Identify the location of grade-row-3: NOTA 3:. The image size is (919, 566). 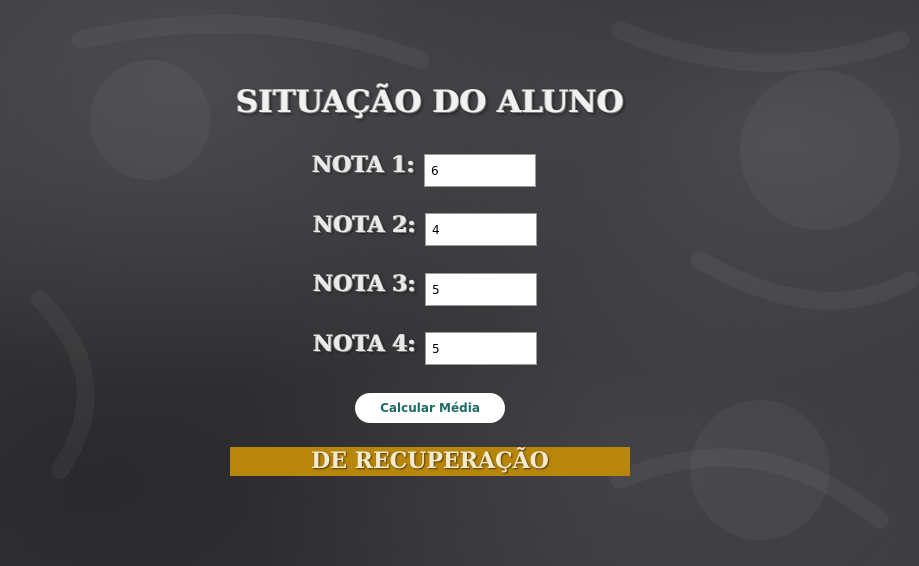
(358, 288).